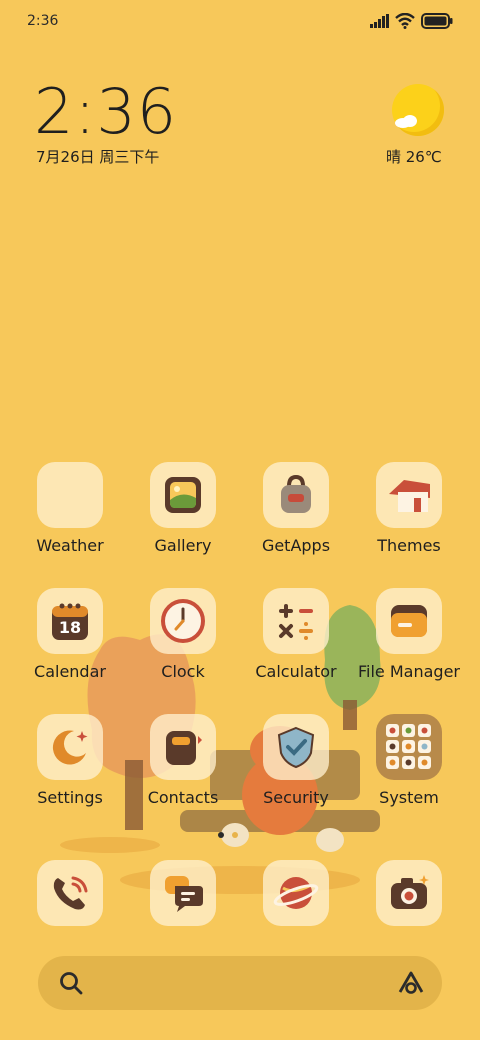 The height and width of the screenshot is (1040, 480). What do you see at coordinates (71, 983) in the screenshot?
I see `search-icon` at bounding box center [71, 983].